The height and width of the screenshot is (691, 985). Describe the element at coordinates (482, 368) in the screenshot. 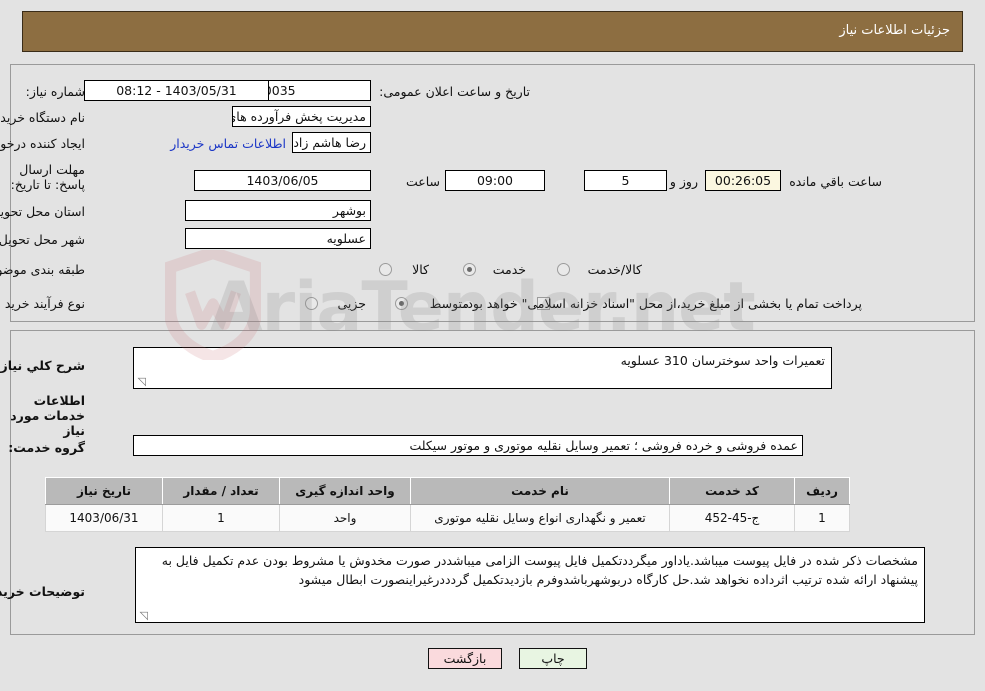

I see `general-desc-textarea: تعمیرات واحد سوخترسان 310 عسلویه ◹` at that location.